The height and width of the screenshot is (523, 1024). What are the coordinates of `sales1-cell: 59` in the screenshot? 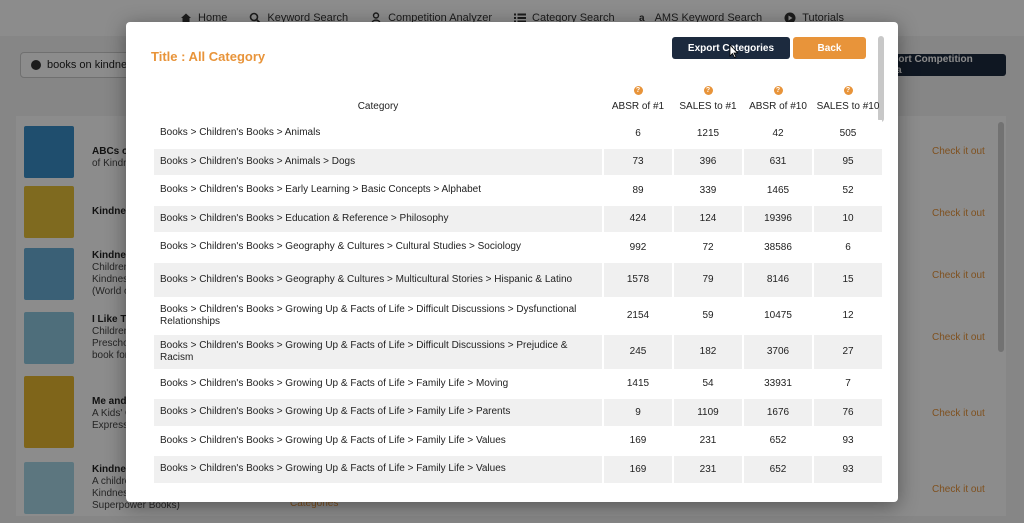 It's located at (708, 315).